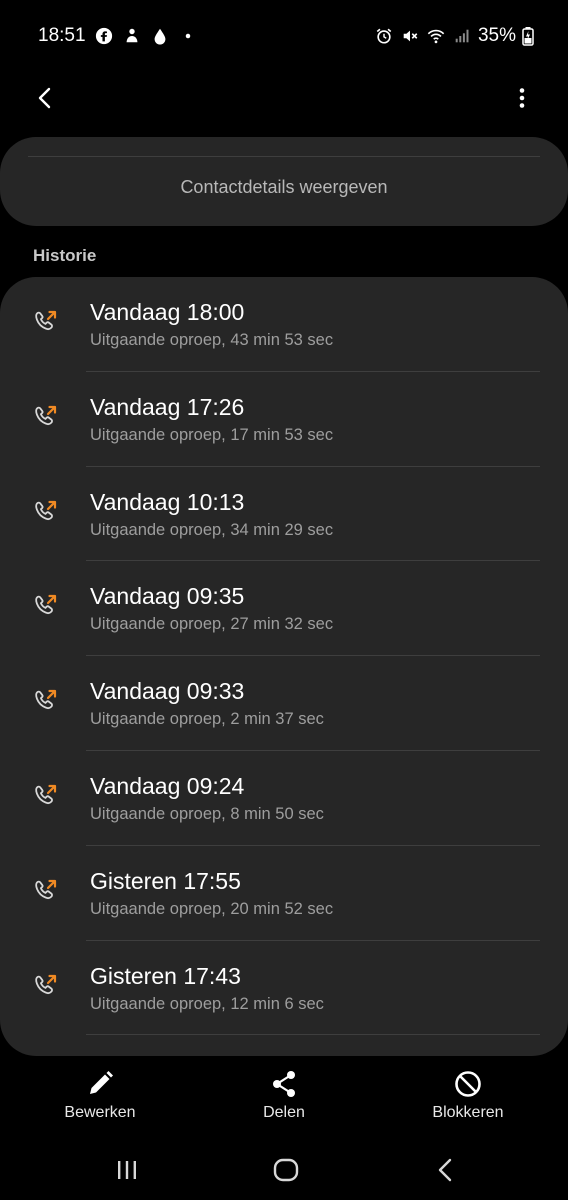 The height and width of the screenshot is (1200, 568). What do you see at coordinates (212, 434) in the screenshot?
I see `call-detail: Uitgaande oproep, 17 min 53 sec` at bounding box center [212, 434].